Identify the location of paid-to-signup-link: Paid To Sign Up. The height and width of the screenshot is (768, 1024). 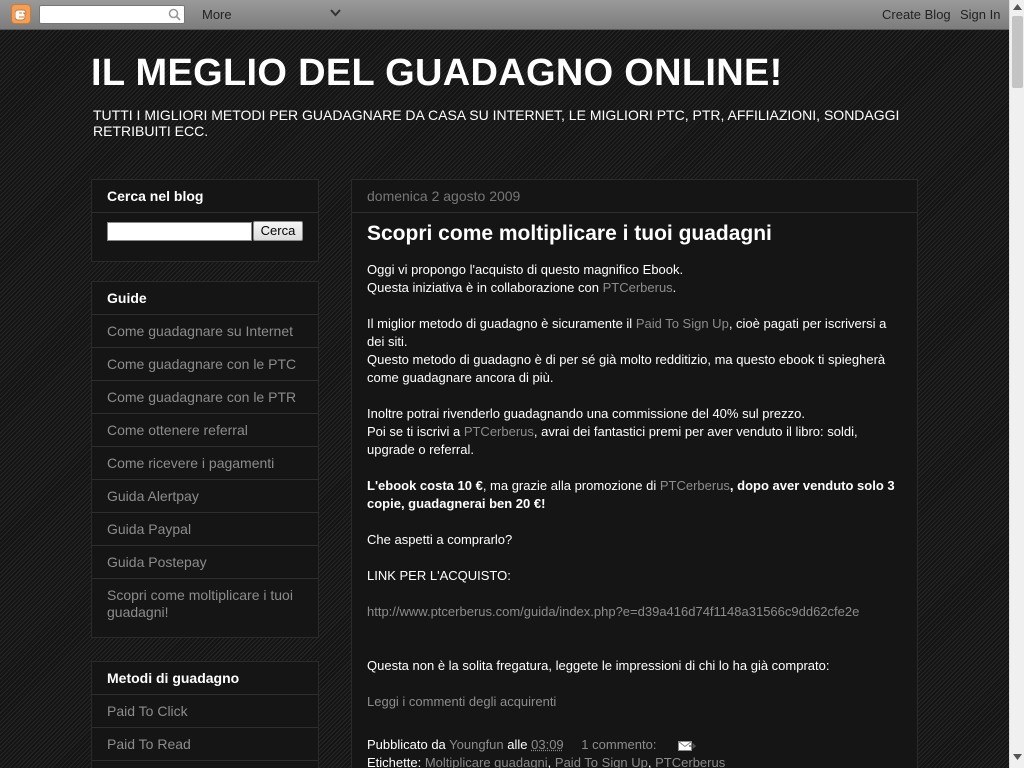
(682, 323).